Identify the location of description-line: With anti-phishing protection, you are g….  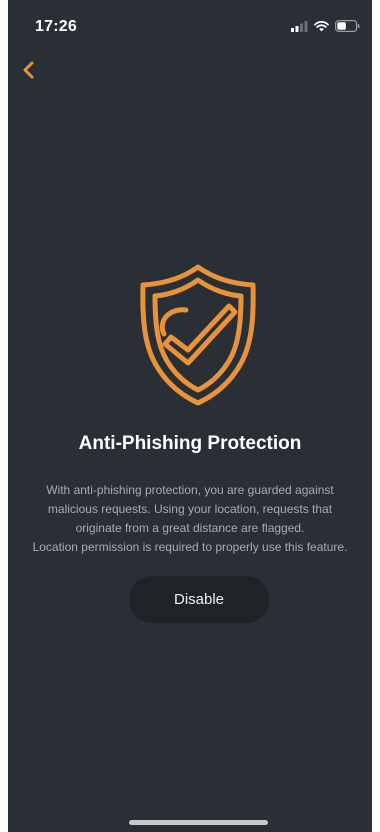
(190, 490).